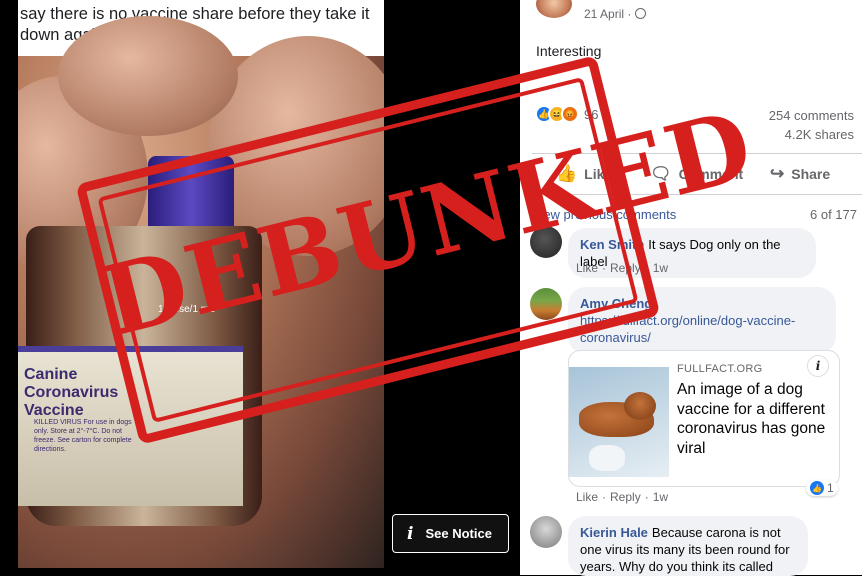 Image resolution: width=862 pixels, height=576 pixels. What do you see at coordinates (604, 214) in the screenshot?
I see `view-previous-comments-link: View previous comments` at bounding box center [604, 214].